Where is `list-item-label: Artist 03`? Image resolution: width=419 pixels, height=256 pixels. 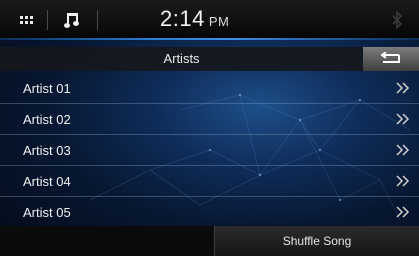
list-item-label: Artist 03 is located at coordinates (47, 150).